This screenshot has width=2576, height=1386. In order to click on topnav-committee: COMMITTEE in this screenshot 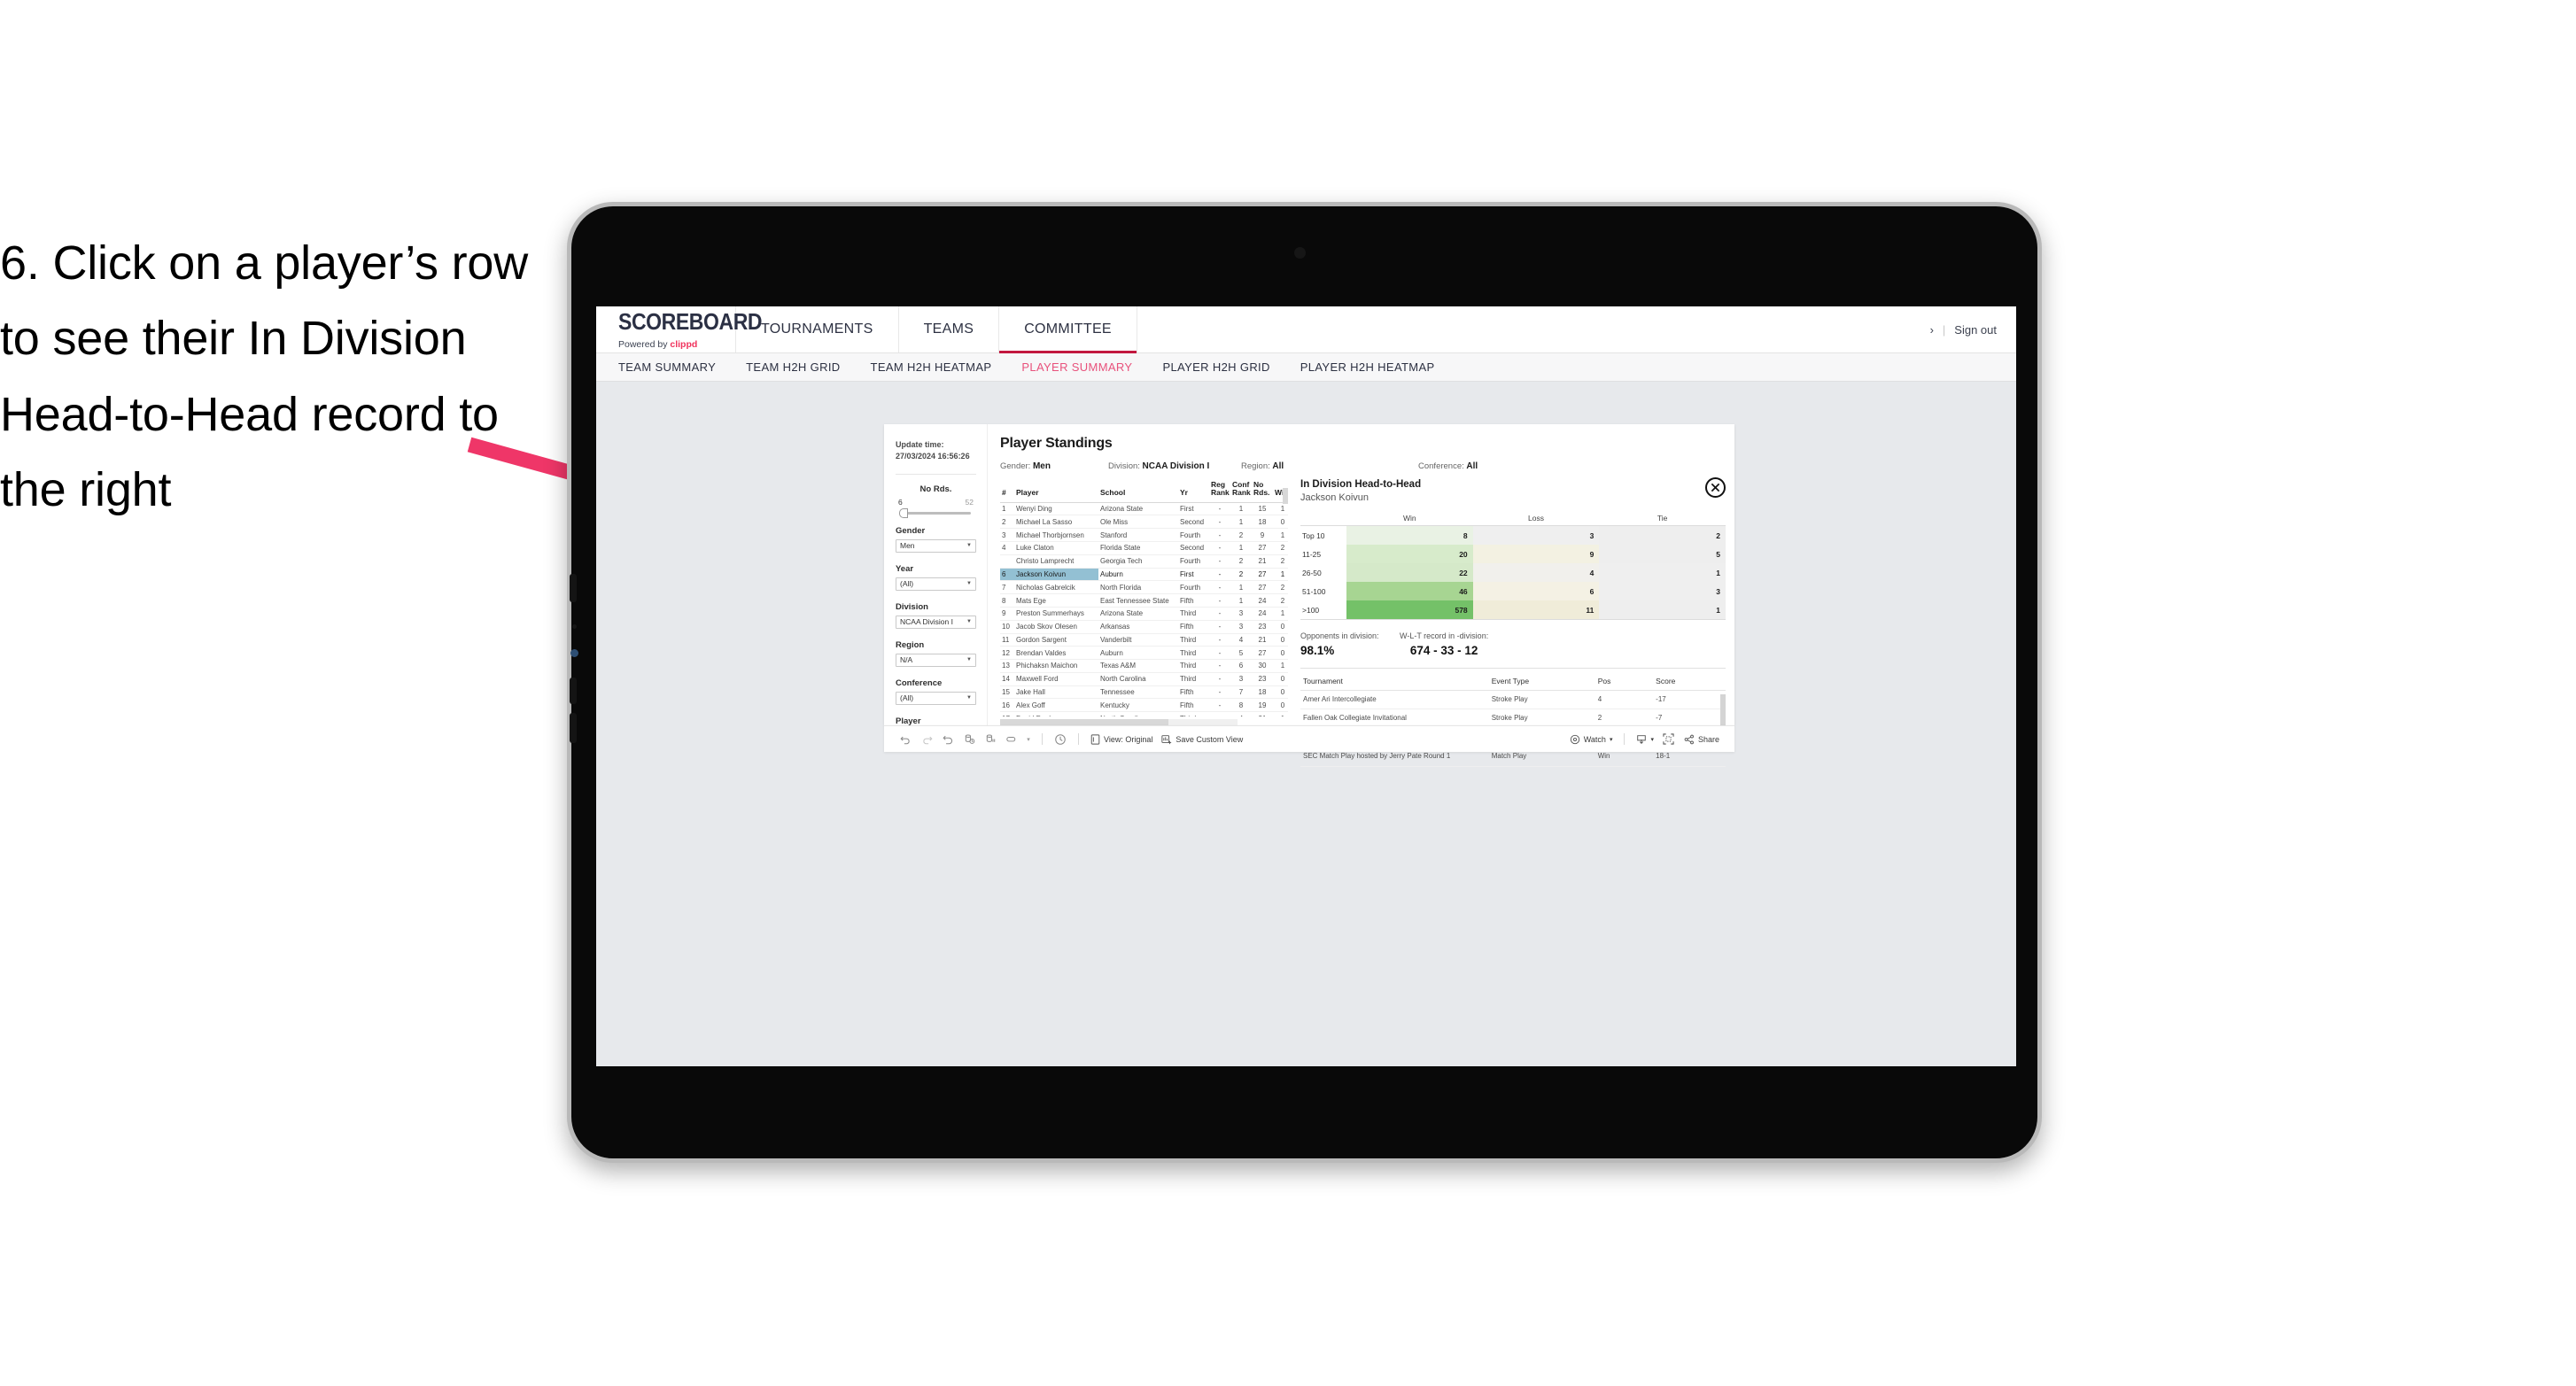, I will do `click(1068, 329)`.